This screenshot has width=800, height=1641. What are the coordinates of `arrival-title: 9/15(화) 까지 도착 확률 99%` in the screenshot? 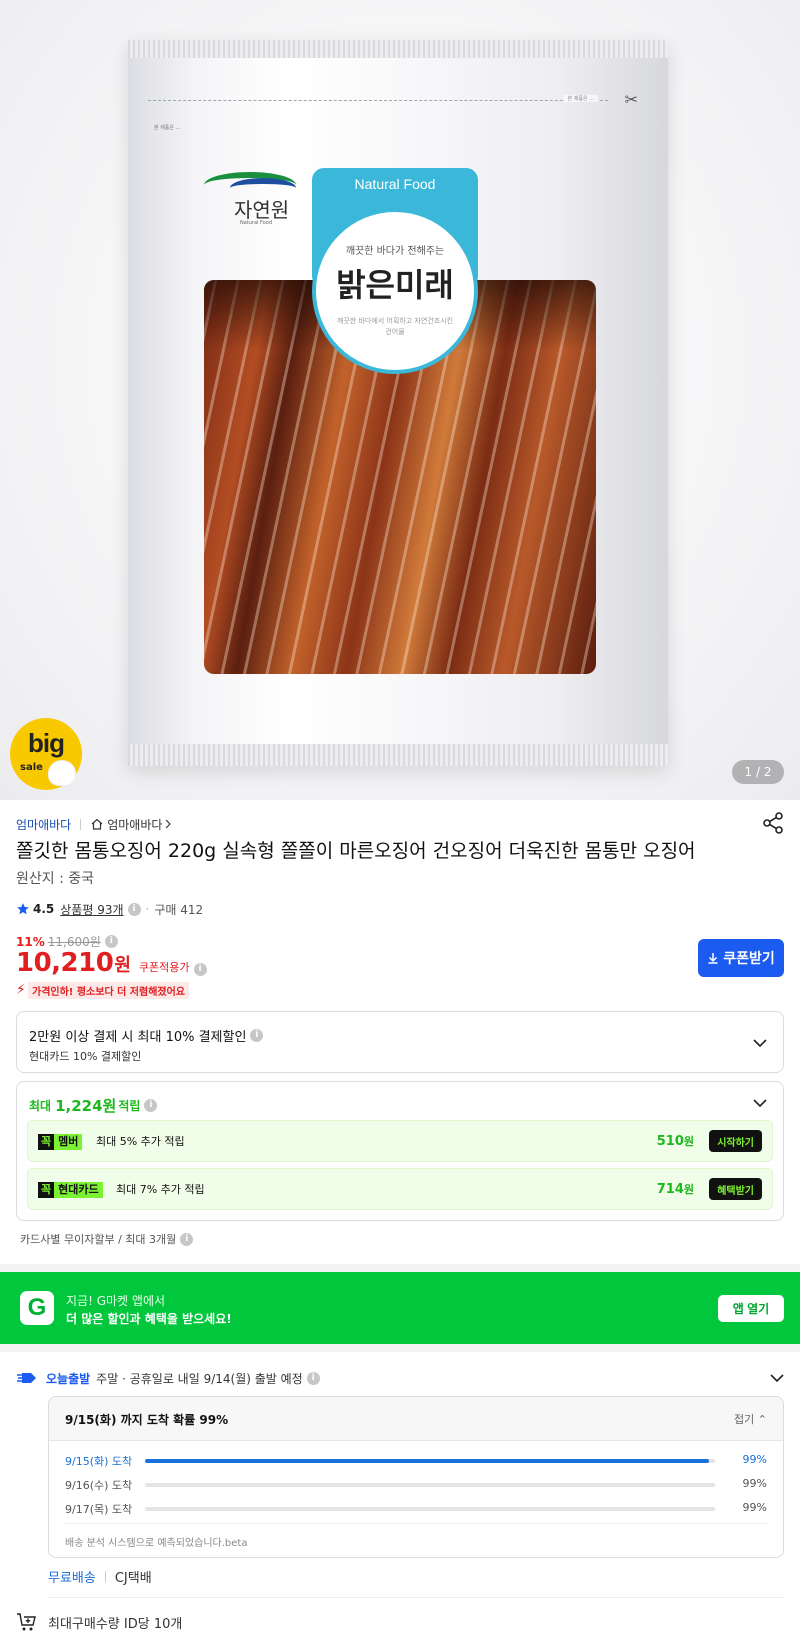 It's located at (147, 1420).